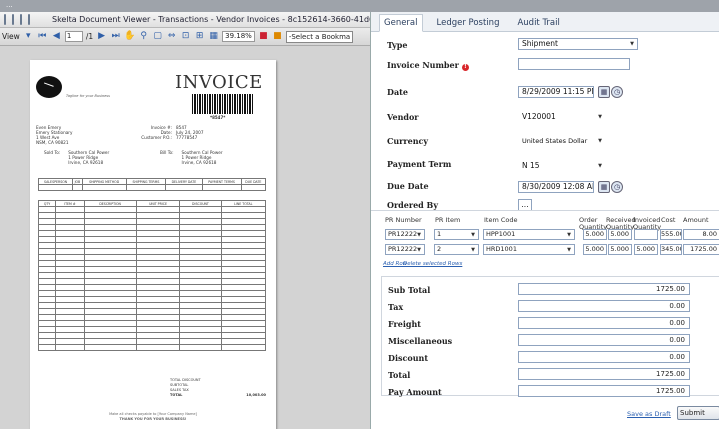 This screenshot has width=719, height=429. Describe the element at coordinates (397, 92) in the screenshot. I see `date-label: Date` at that location.